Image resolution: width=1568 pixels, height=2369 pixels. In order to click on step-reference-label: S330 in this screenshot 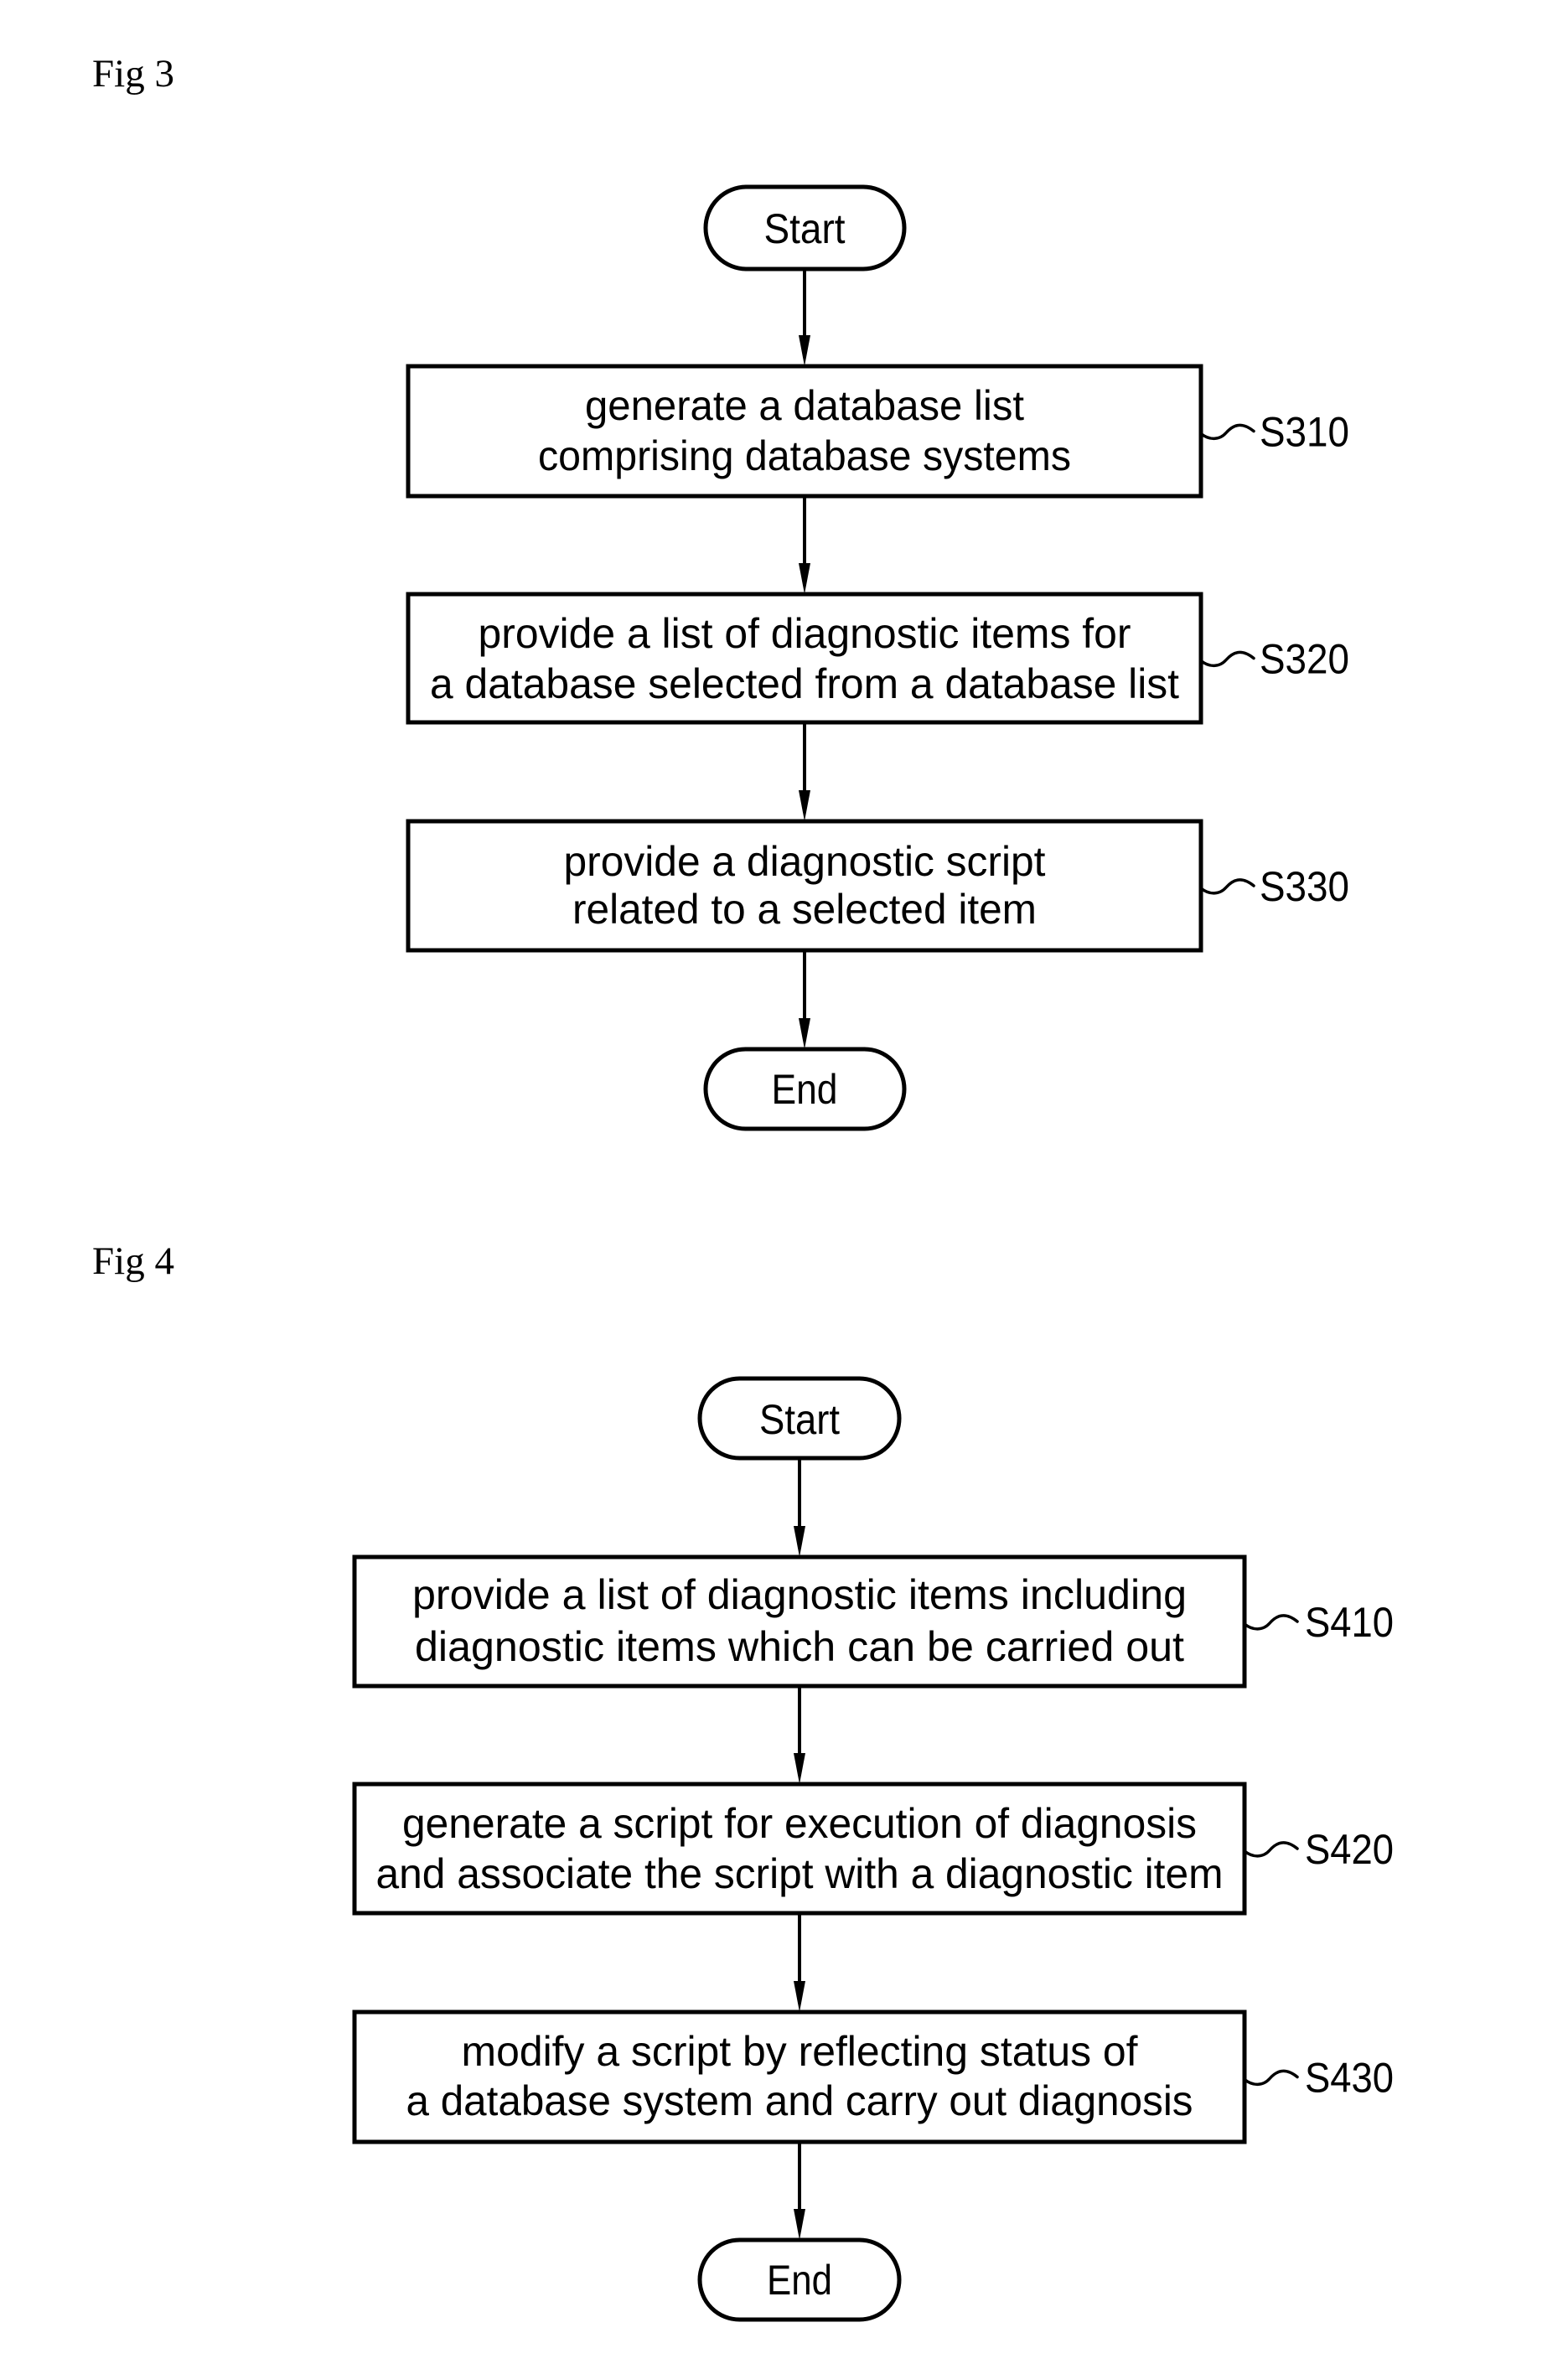, I will do `click(1305, 887)`.